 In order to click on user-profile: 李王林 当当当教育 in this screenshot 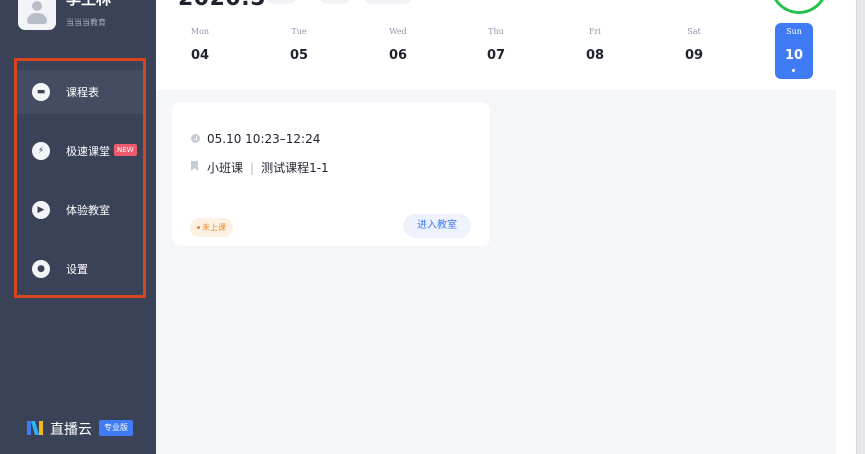, I will do `click(88, 16)`.